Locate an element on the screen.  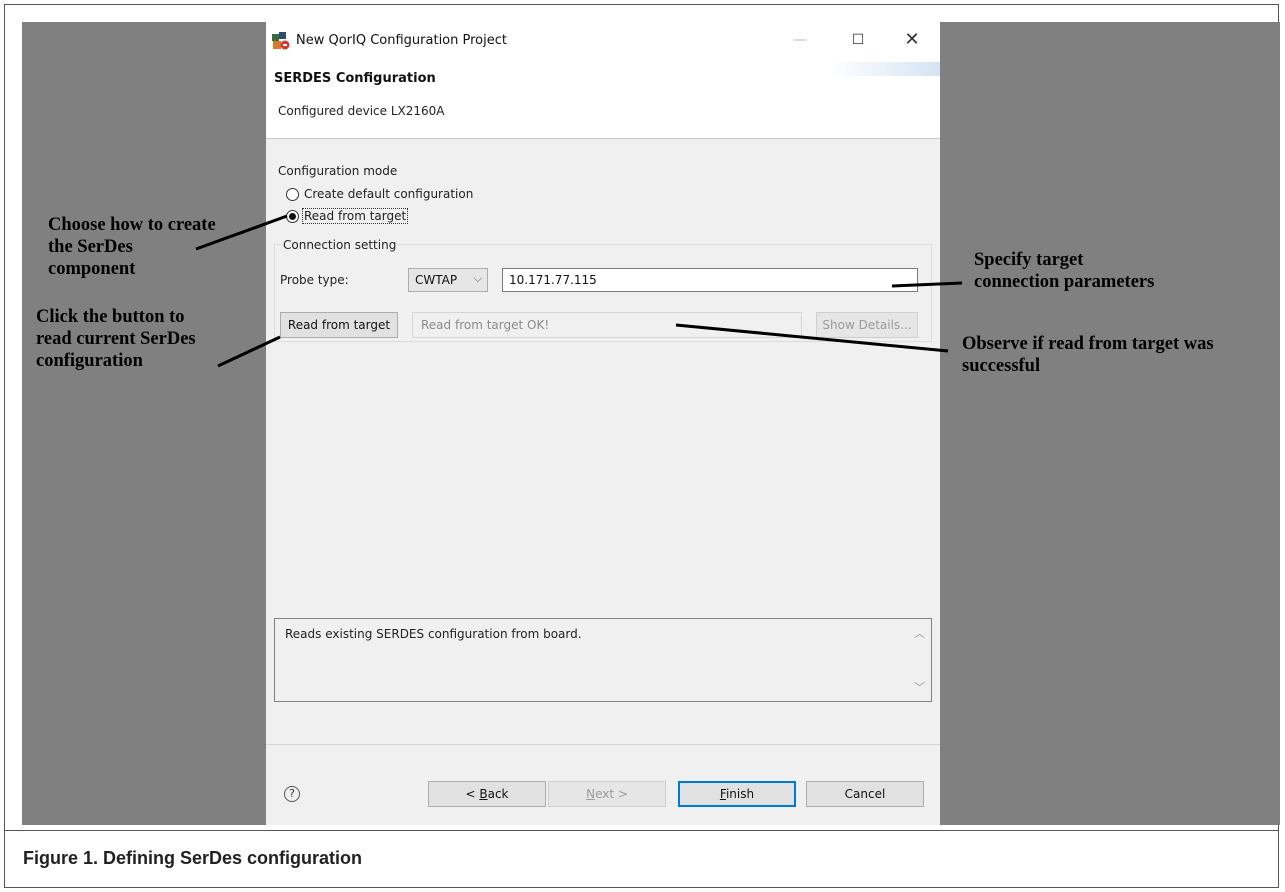
probe-type-select: CWTAP ⌵ is located at coordinates (448, 280).